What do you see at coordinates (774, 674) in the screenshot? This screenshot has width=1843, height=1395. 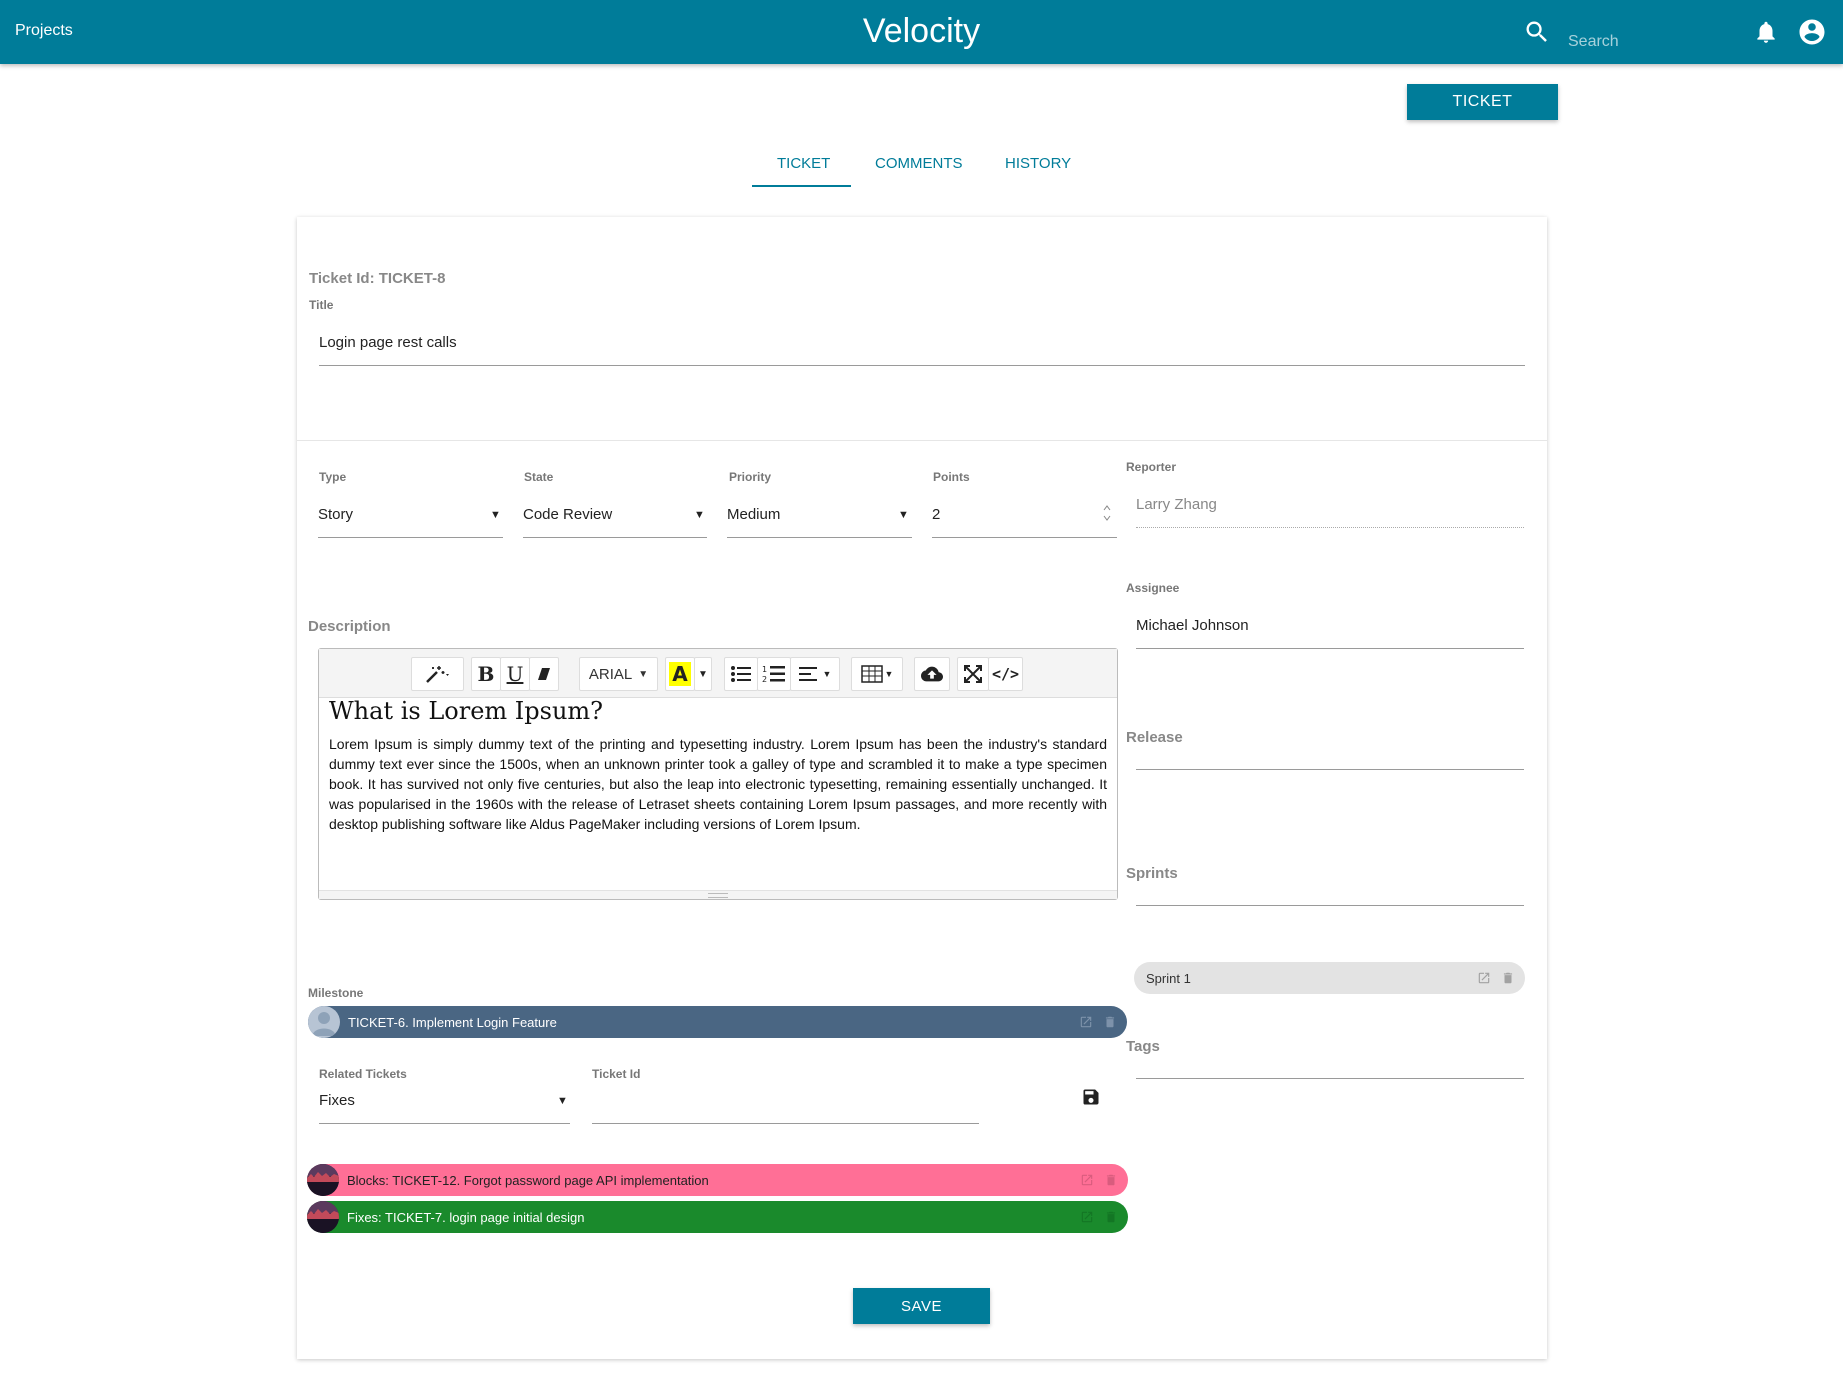 I see `numbered-list-icon: 12` at bounding box center [774, 674].